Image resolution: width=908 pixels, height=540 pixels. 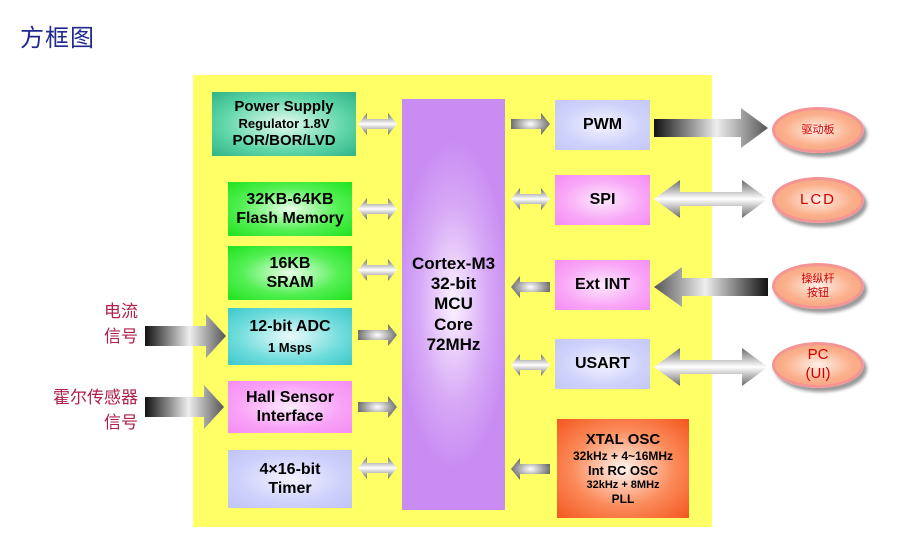 What do you see at coordinates (121, 423) in the screenshot?
I see `hall-signal-line-2: 信号` at bounding box center [121, 423].